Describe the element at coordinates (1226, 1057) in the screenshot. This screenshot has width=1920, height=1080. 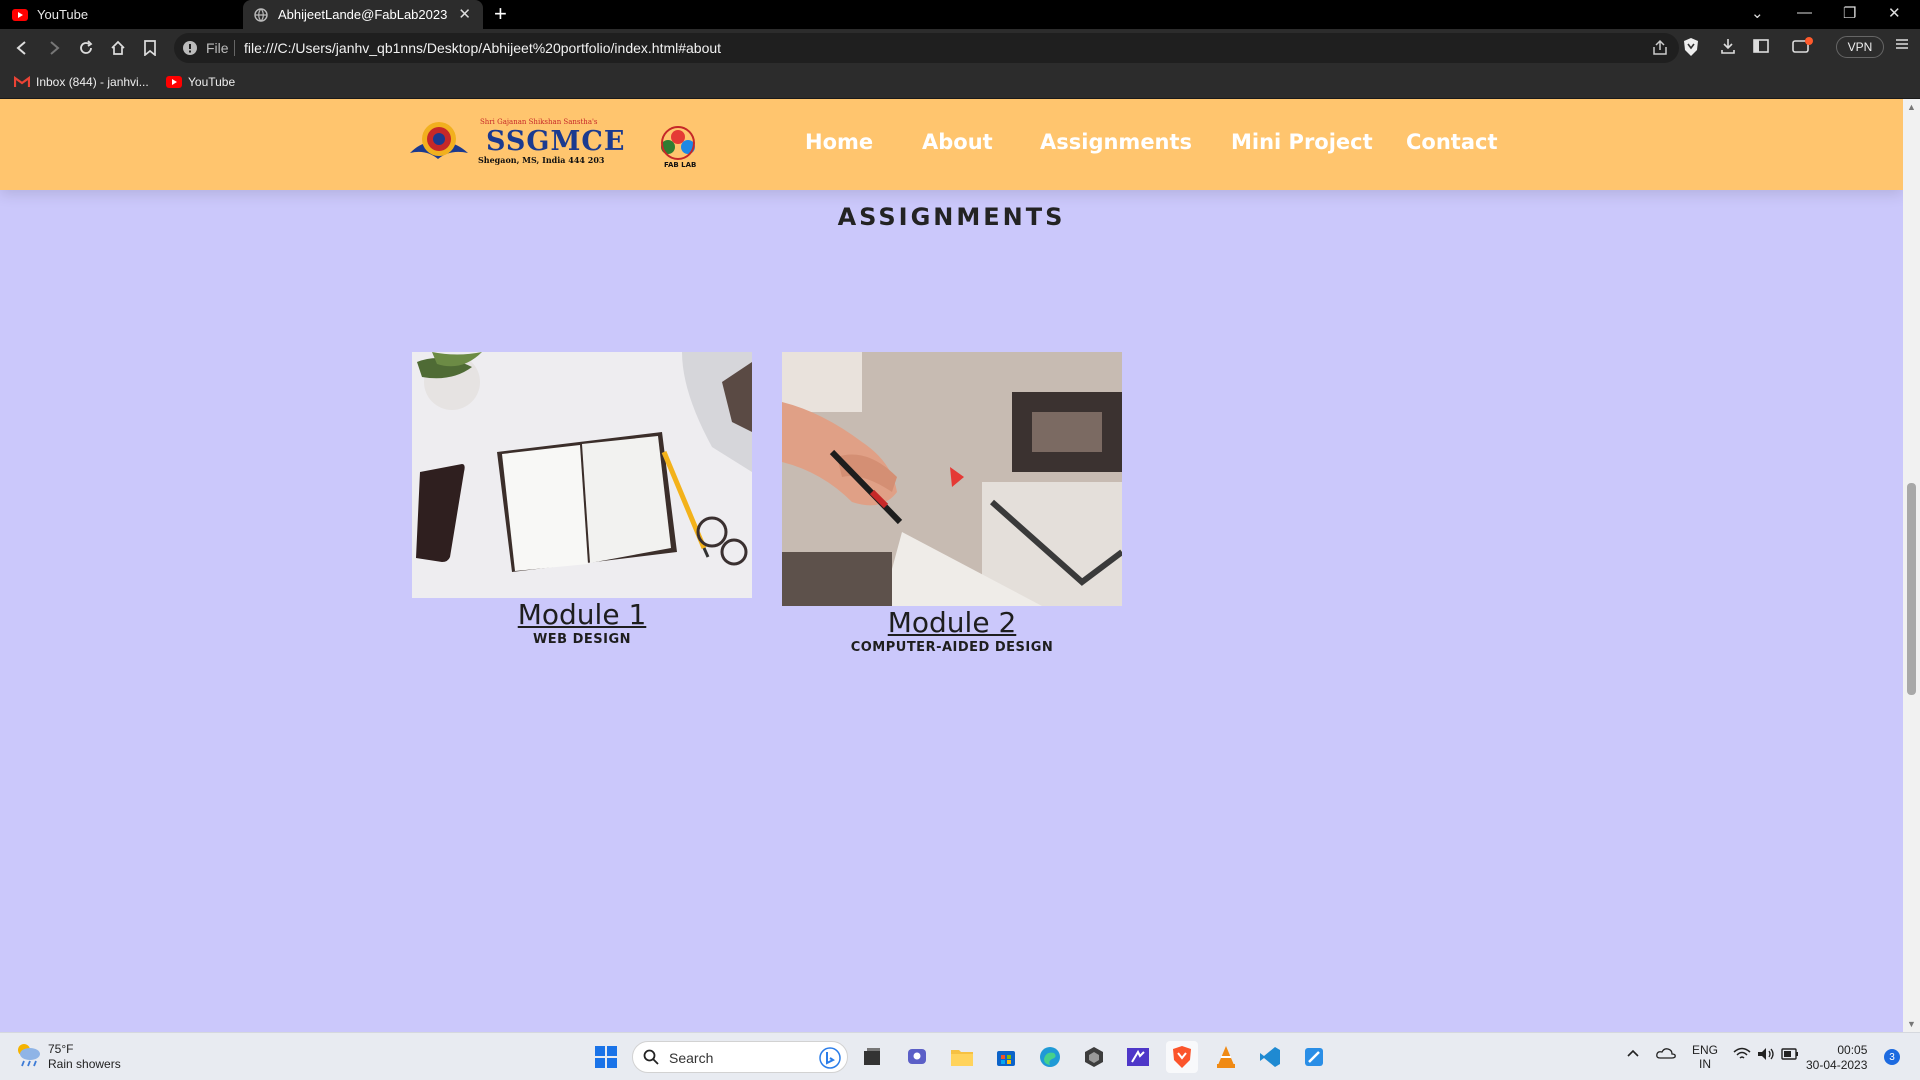
I see `vlc-icon` at that location.